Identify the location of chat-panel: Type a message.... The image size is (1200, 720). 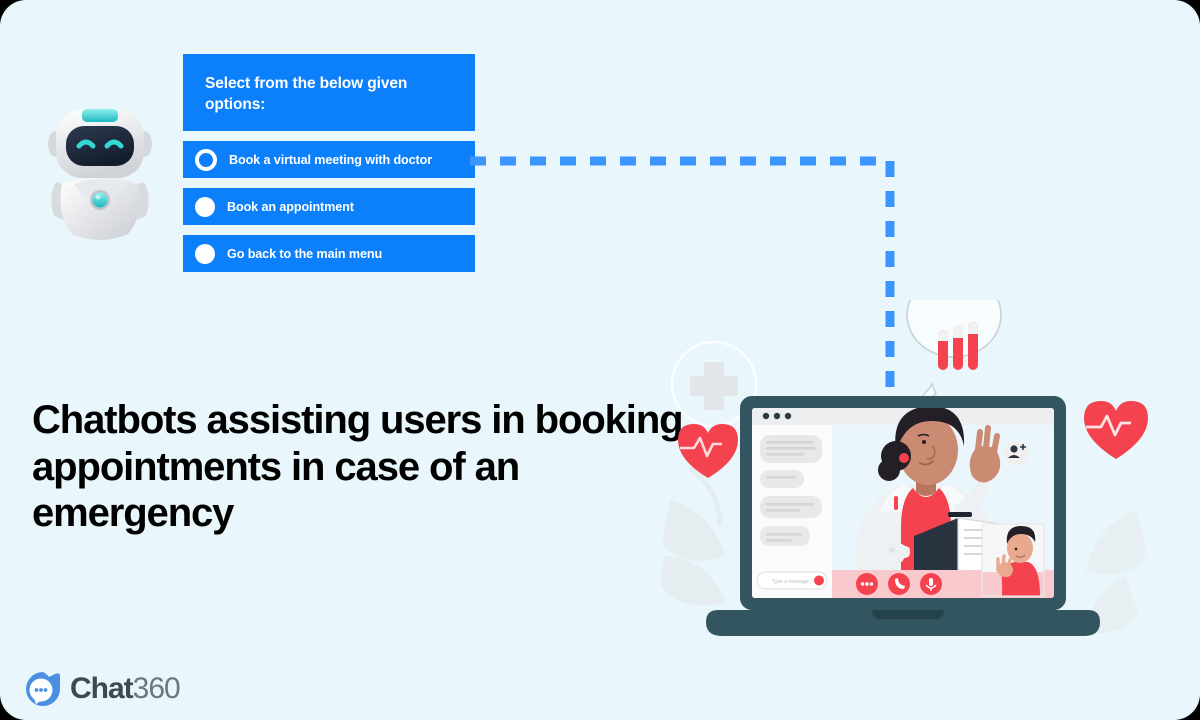
(792, 511).